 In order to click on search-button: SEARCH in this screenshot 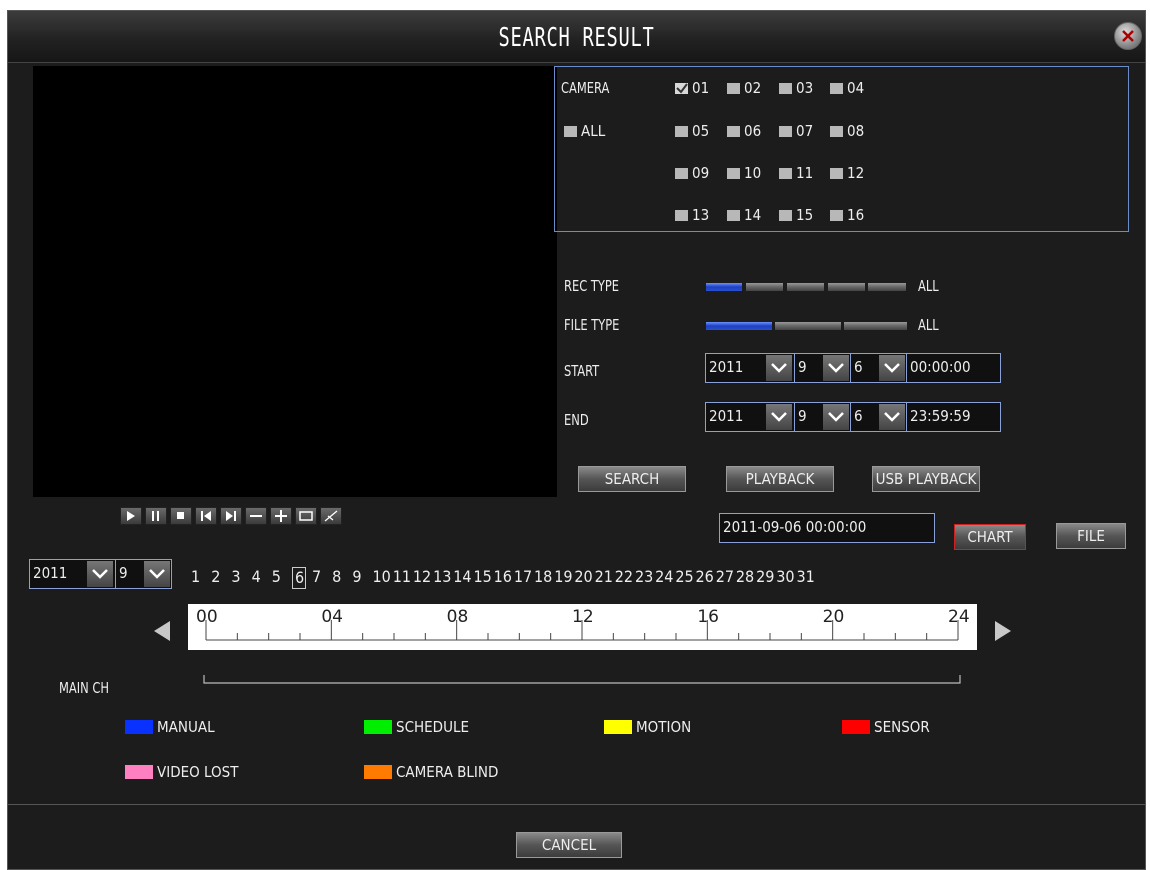, I will do `click(632, 479)`.